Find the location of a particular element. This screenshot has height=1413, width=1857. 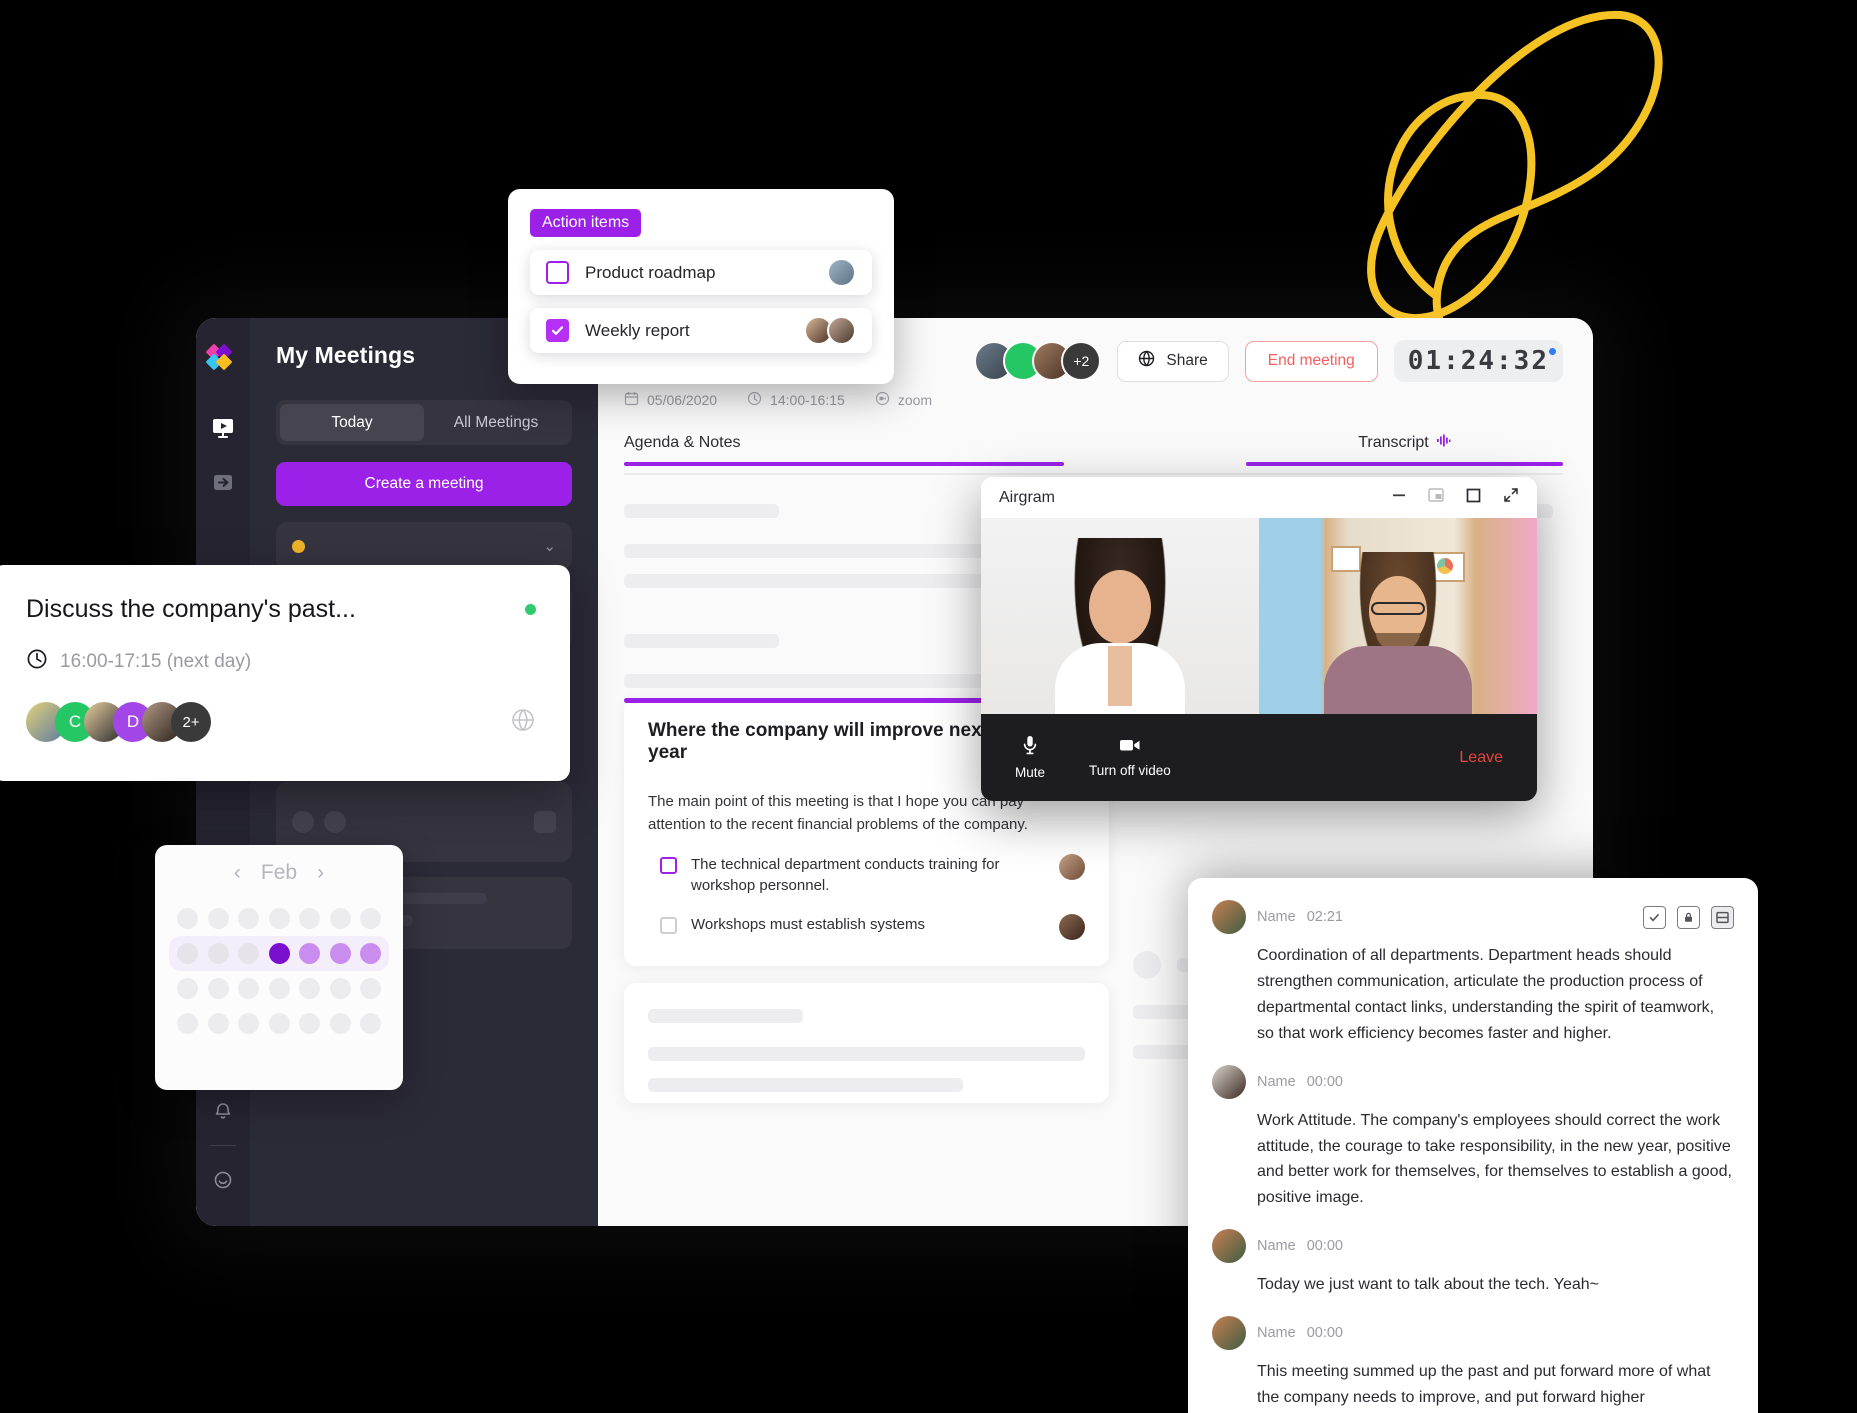

meeting-card-time: 16:00-17:15 (next day) is located at coordinates (281, 662).